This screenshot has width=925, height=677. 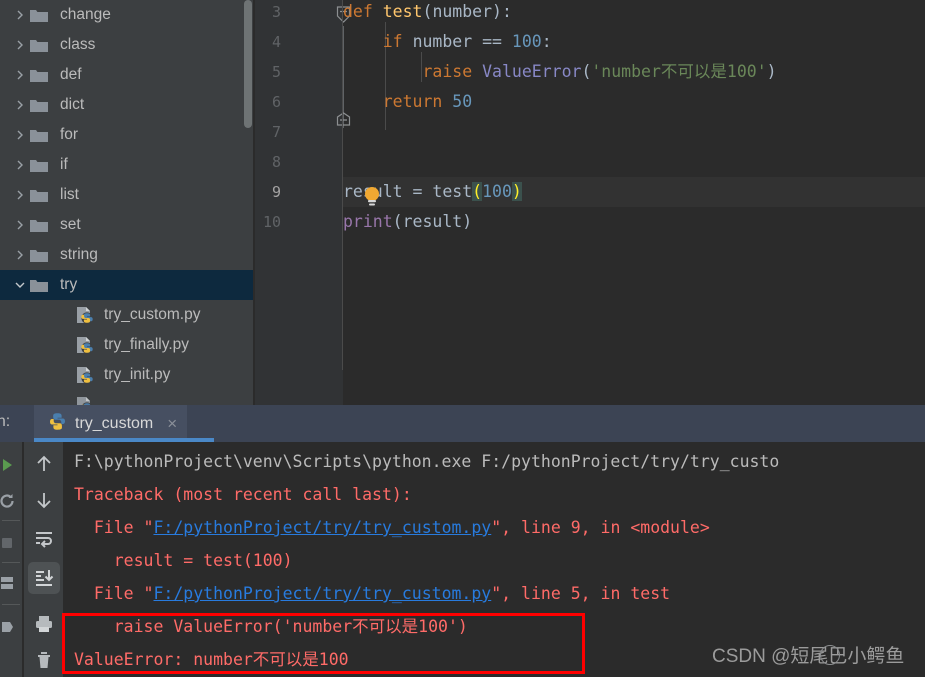 What do you see at coordinates (600, 527) in the screenshot?
I see `file-suffix: ", line 9, in <module>` at bounding box center [600, 527].